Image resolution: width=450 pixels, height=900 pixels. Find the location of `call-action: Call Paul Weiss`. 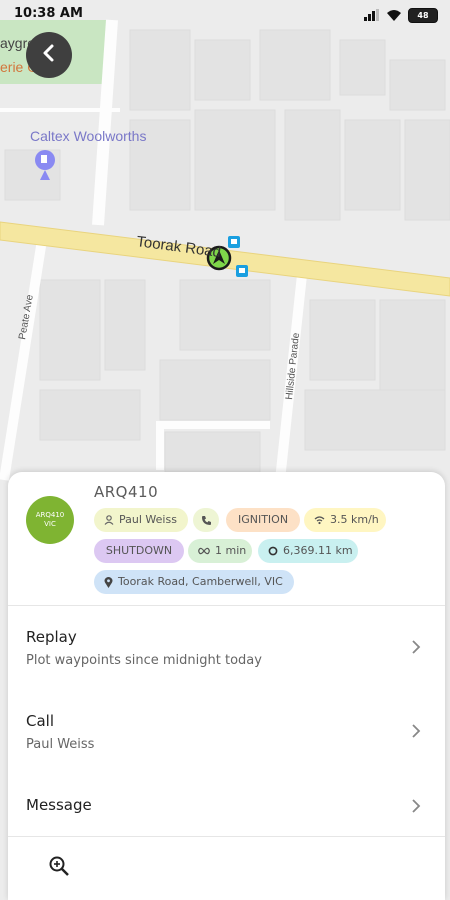

call-action: Call Paul Weiss is located at coordinates (226, 732).